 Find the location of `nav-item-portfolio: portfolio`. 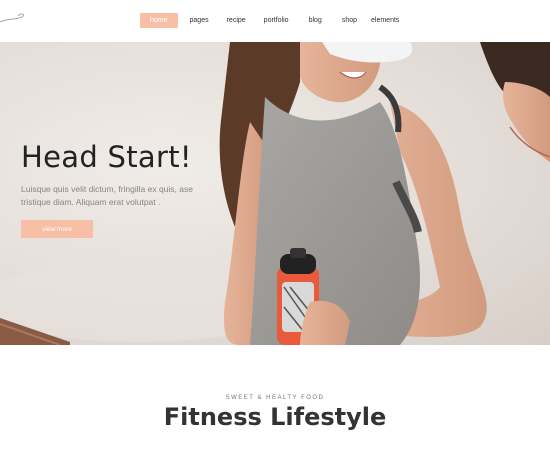

nav-item-portfolio: portfolio is located at coordinates (276, 20).